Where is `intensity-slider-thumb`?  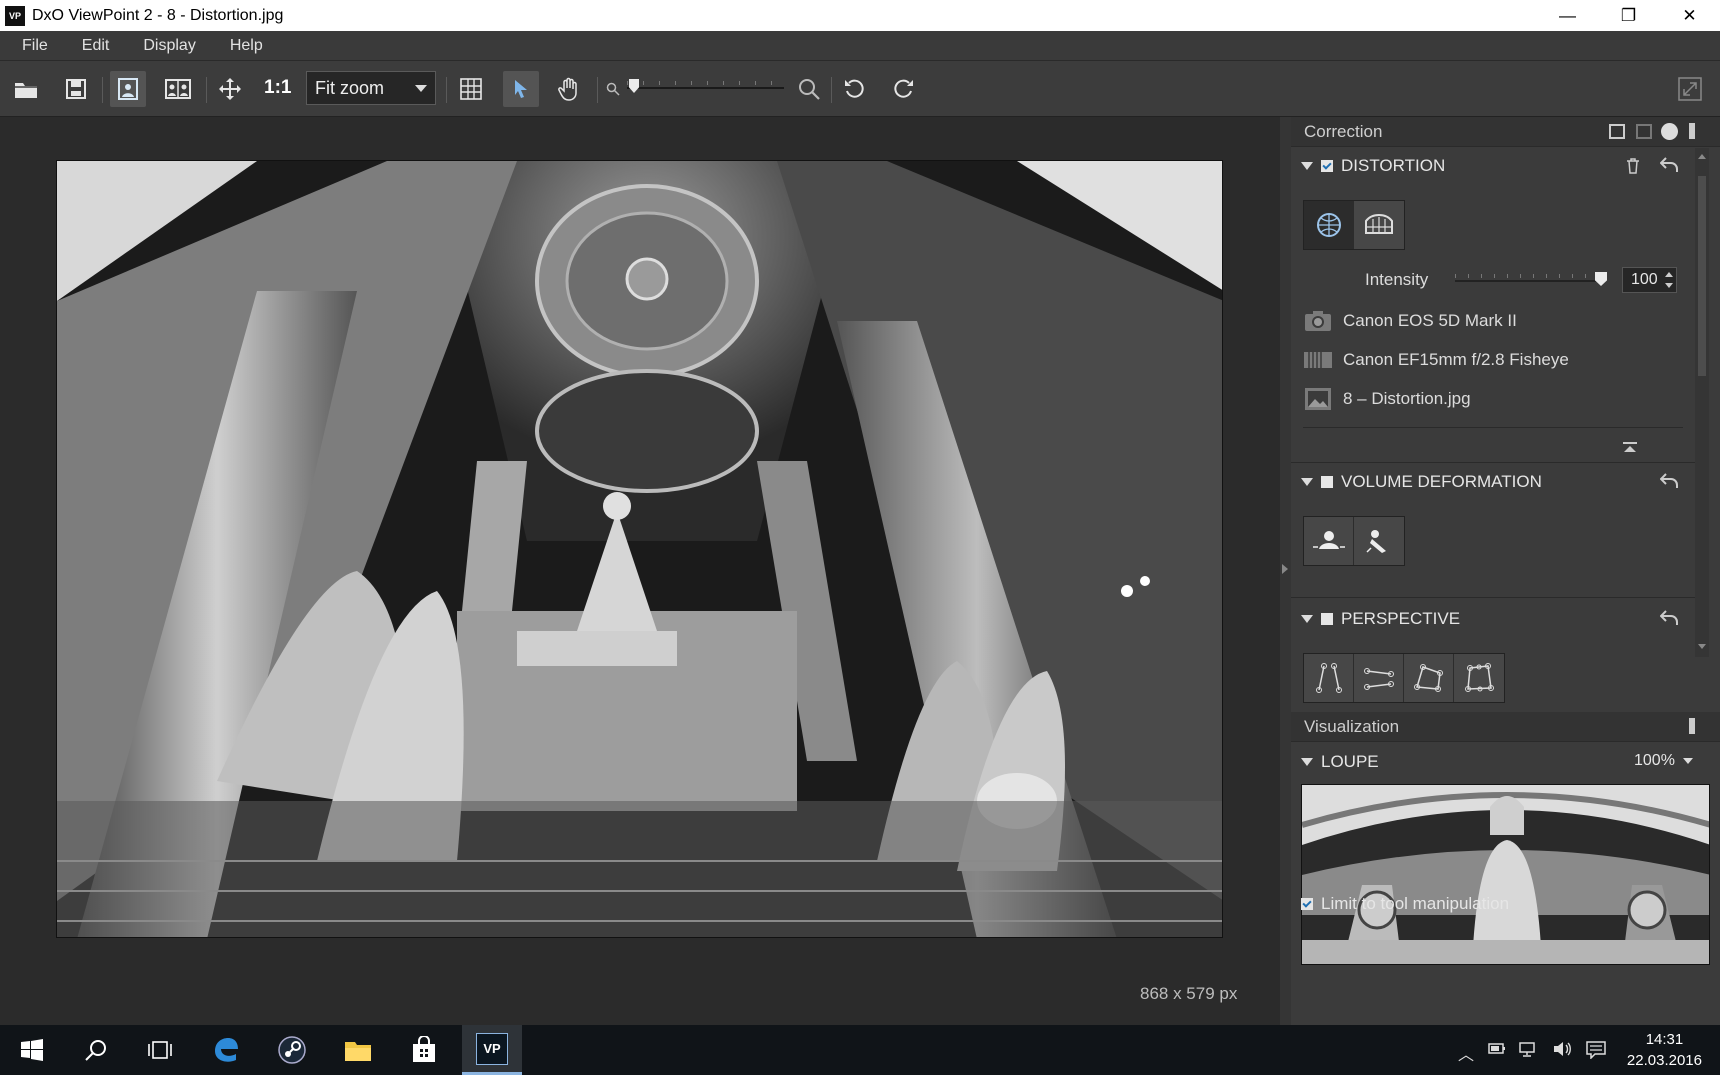
intensity-slider-thumb is located at coordinates (1601, 279).